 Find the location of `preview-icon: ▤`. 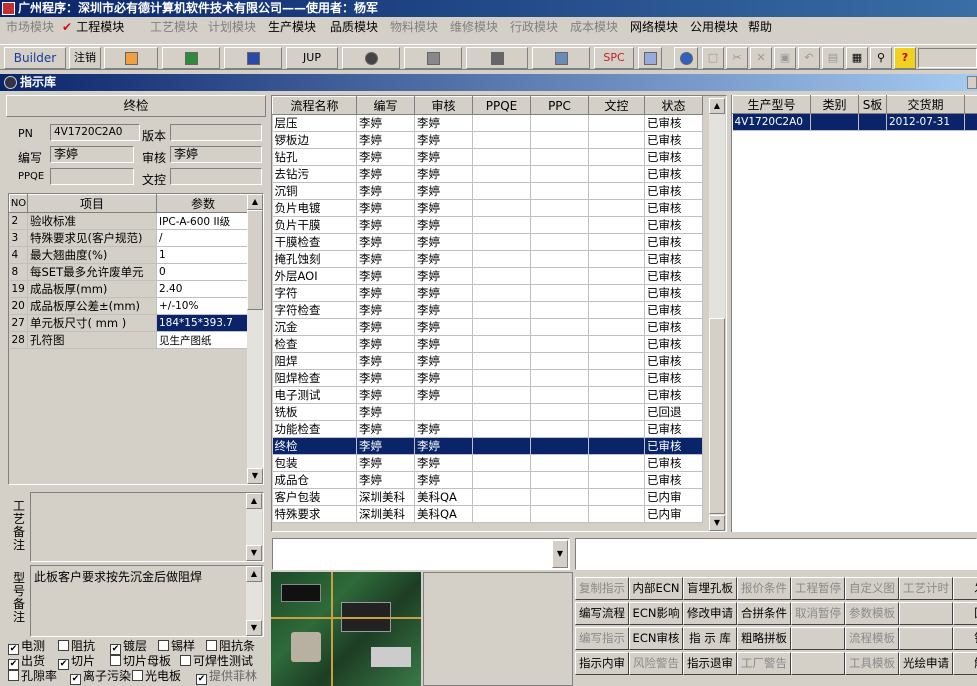

preview-icon: ▤ is located at coordinates (833, 58).